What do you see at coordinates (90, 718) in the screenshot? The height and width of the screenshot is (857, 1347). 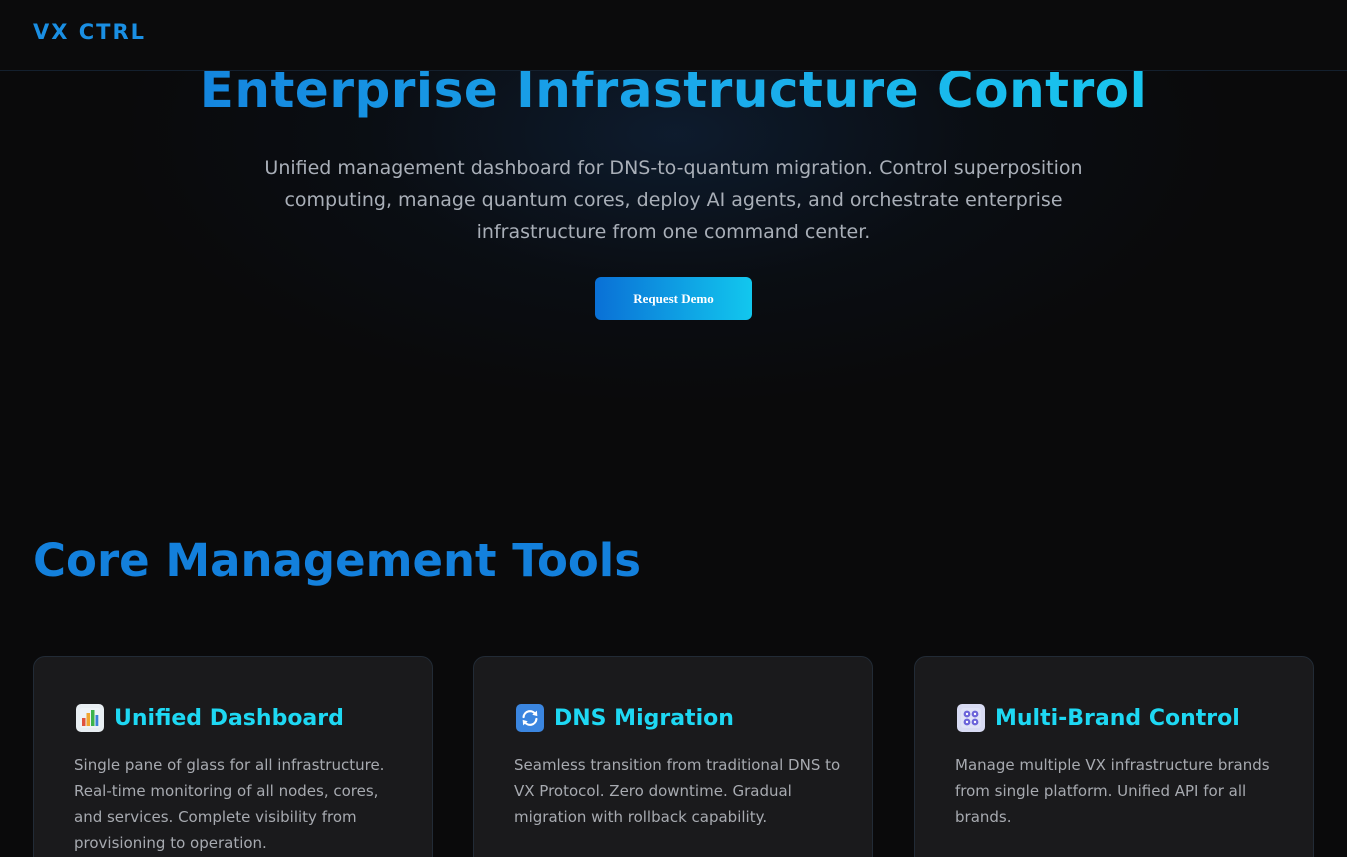 I see `bar-chart-icon` at bounding box center [90, 718].